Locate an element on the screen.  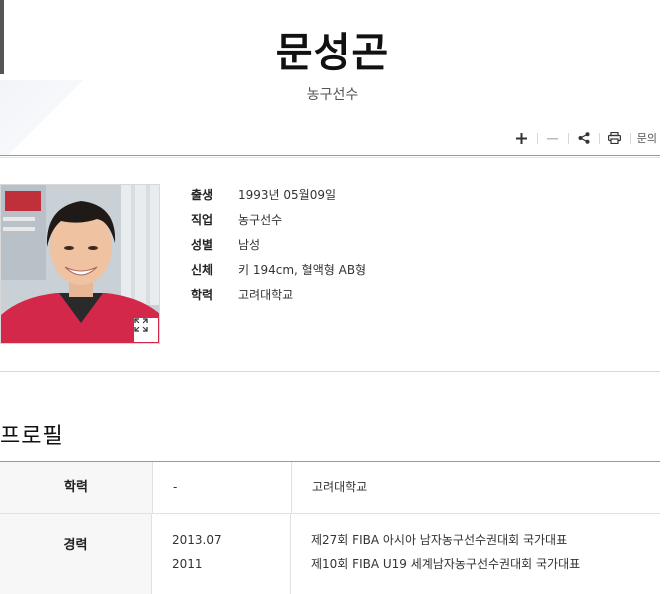
font-increase-button is located at coordinates (522, 138).